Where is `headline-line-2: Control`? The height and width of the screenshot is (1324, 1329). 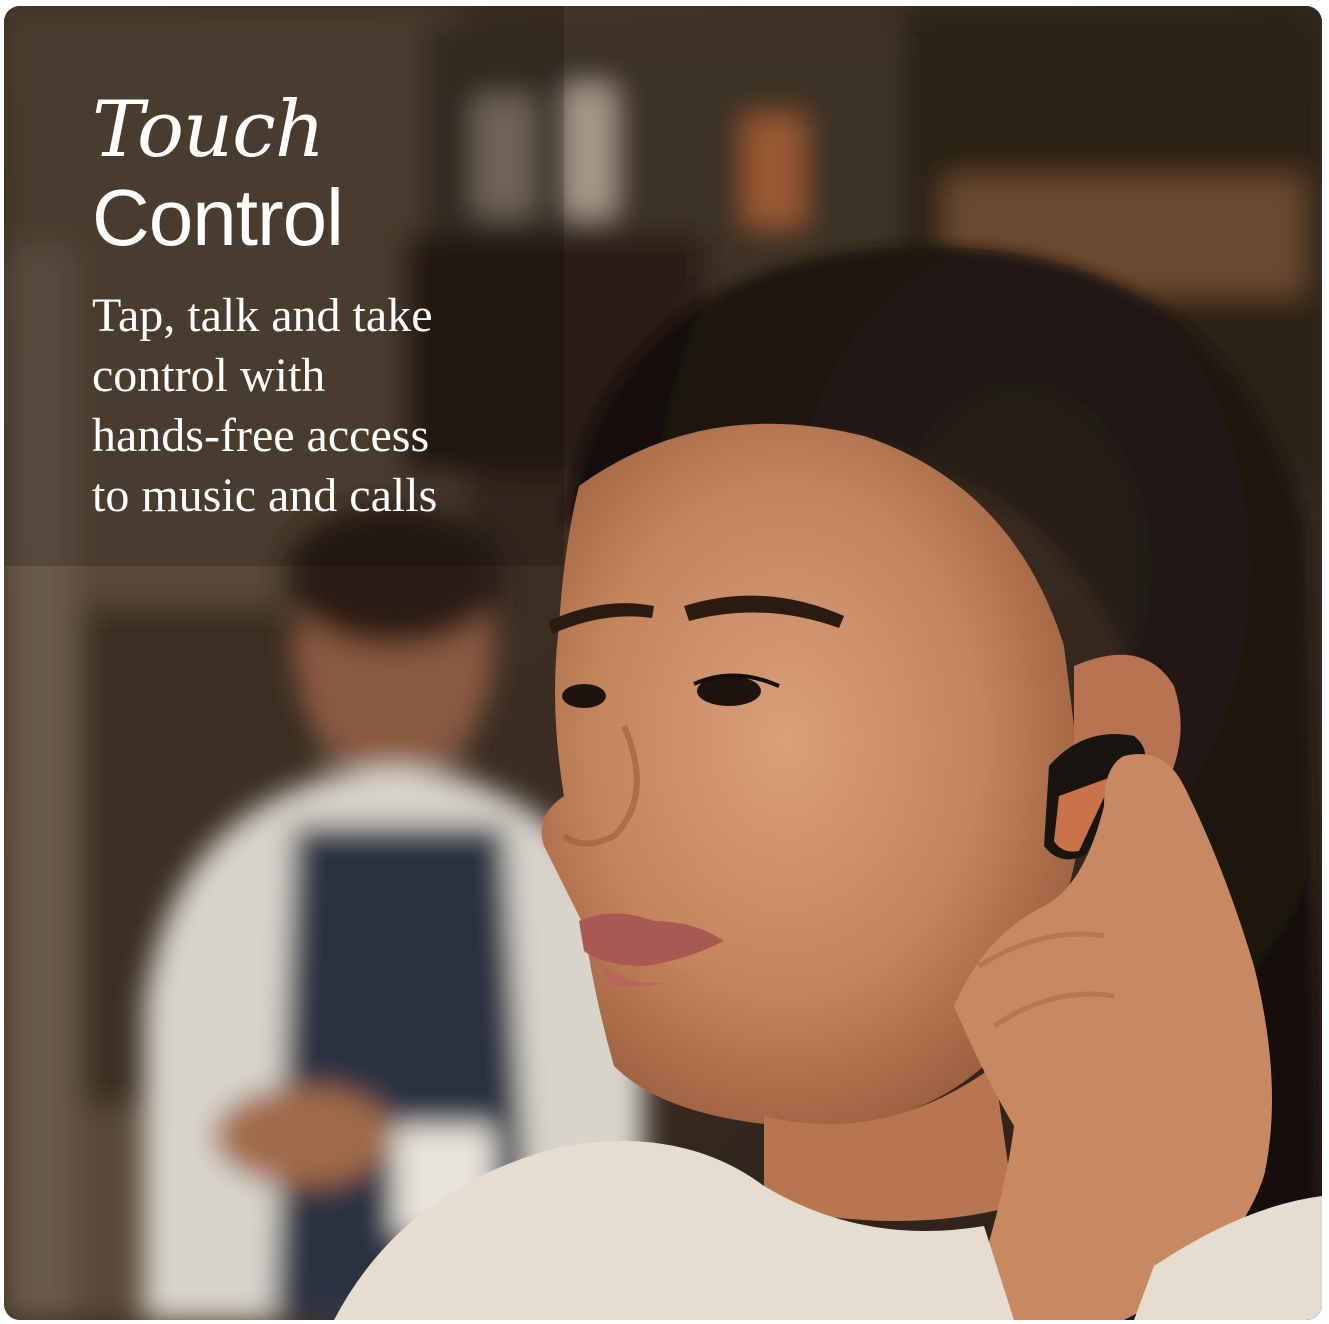
headline-line-2: Control is located at coordinates (218, 217).